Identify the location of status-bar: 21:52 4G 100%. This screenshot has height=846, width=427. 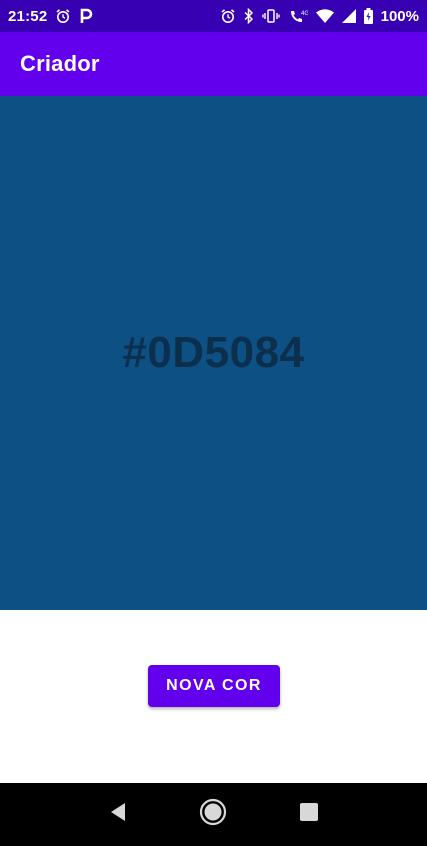
(213, 16).